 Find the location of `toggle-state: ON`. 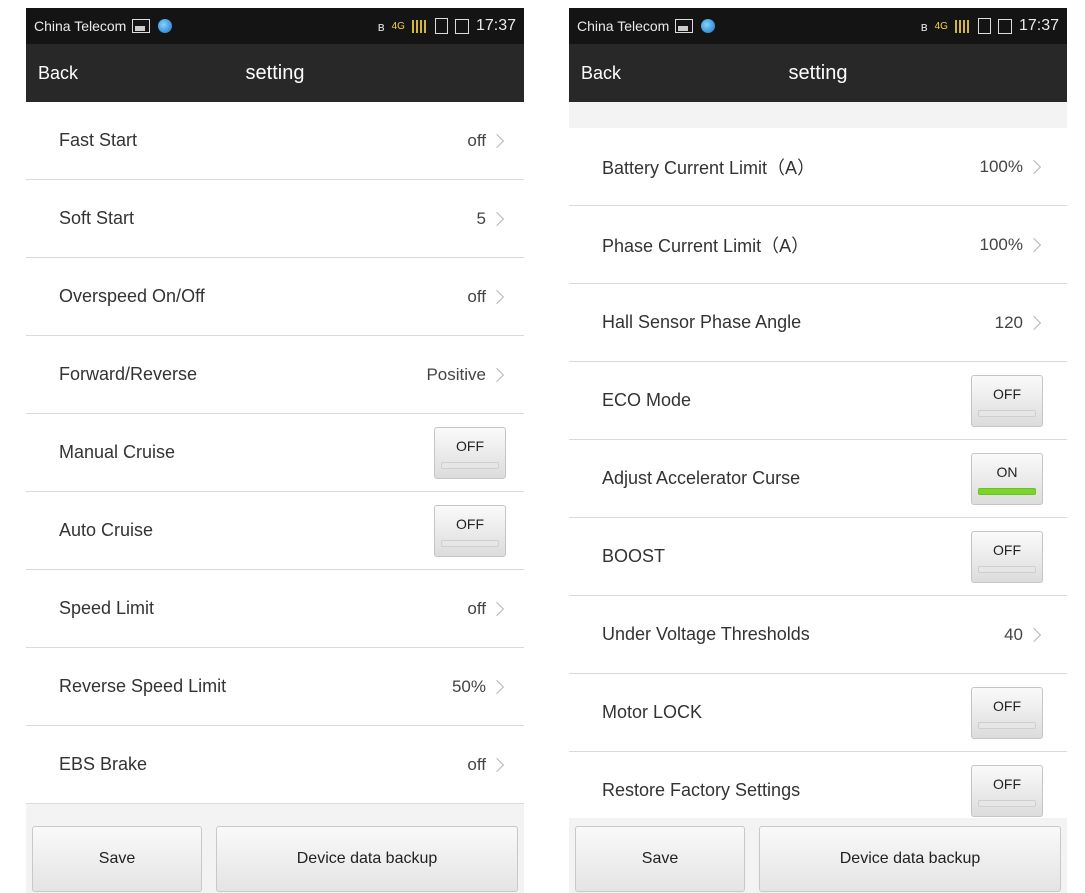

toggle-state: ON is located at coordinates (1007, 471).